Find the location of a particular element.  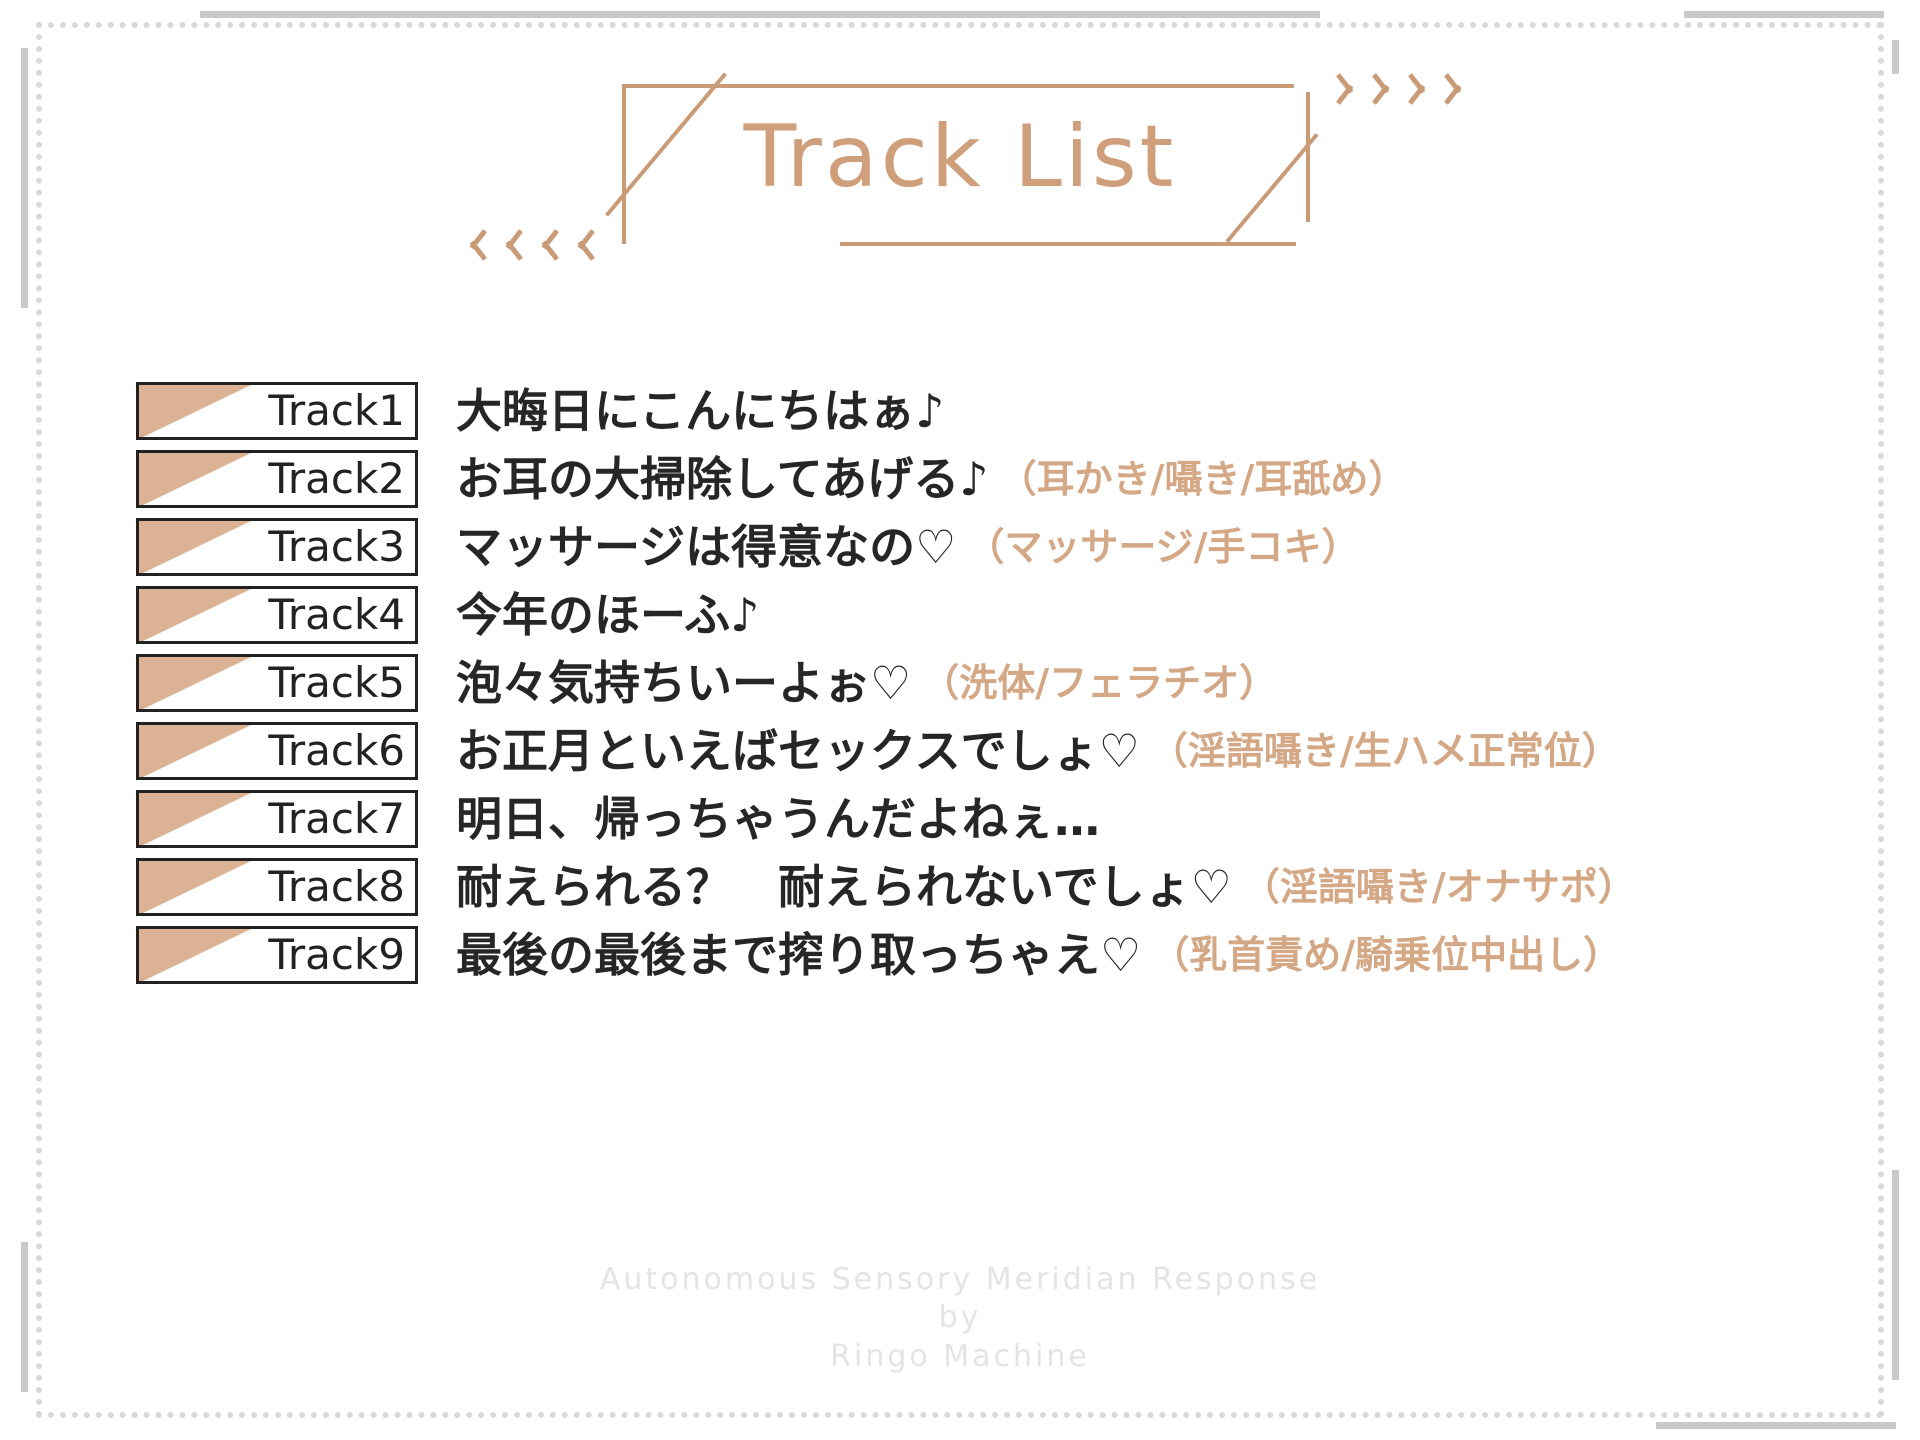

chevron-left-group is located at coordinates (525, 243).